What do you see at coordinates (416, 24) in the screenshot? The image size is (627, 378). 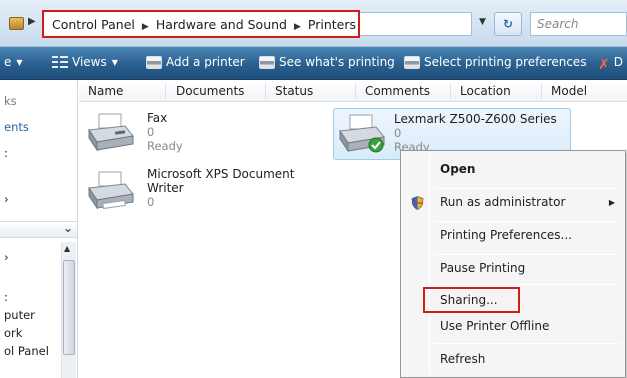 I see `address-bar-empty` at bounding box center [416, 24].